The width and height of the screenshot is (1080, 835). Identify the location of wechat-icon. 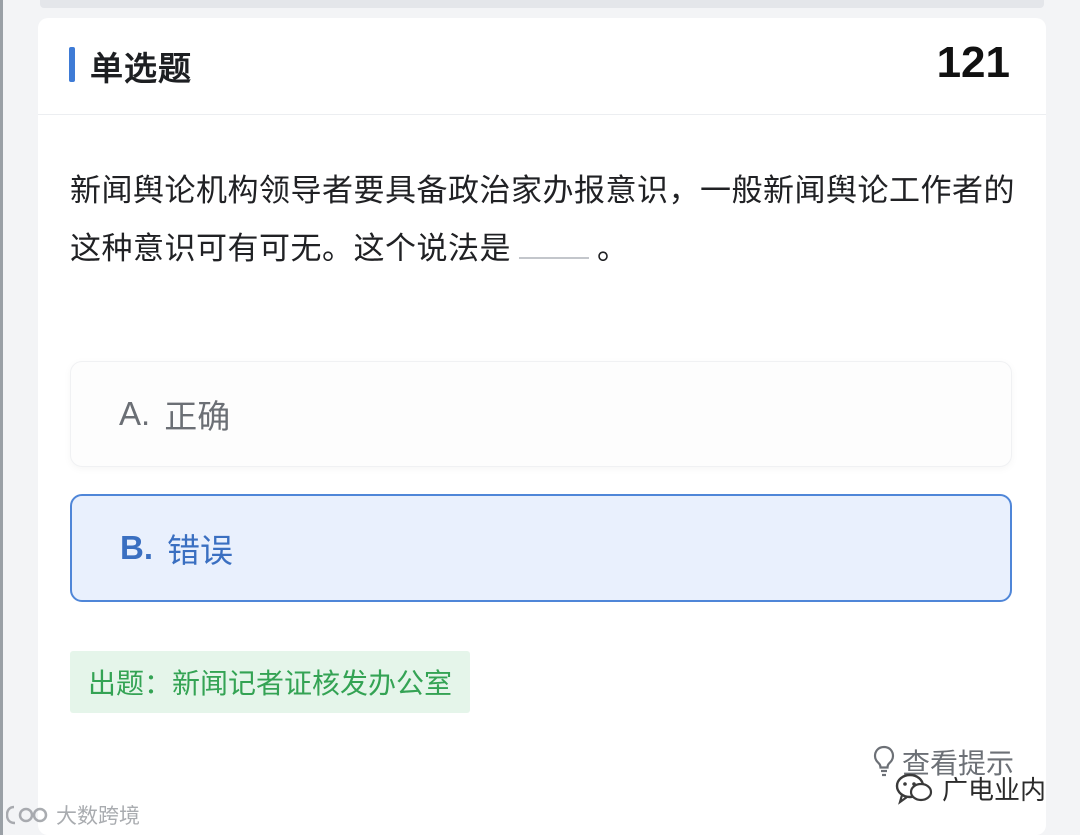
(914, 789).